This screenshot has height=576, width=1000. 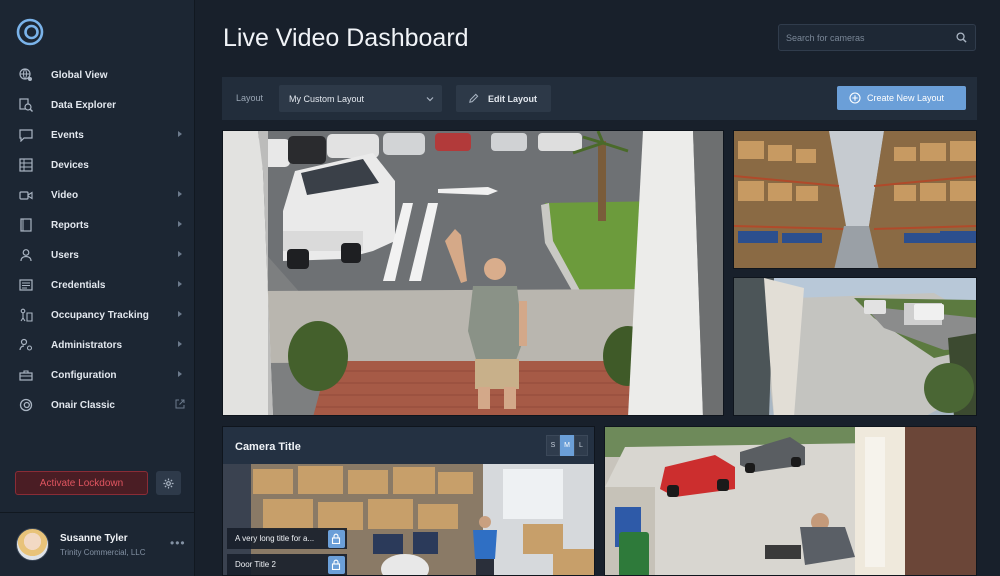 I want to click on id-card-icon, so click(x=26, y=285).